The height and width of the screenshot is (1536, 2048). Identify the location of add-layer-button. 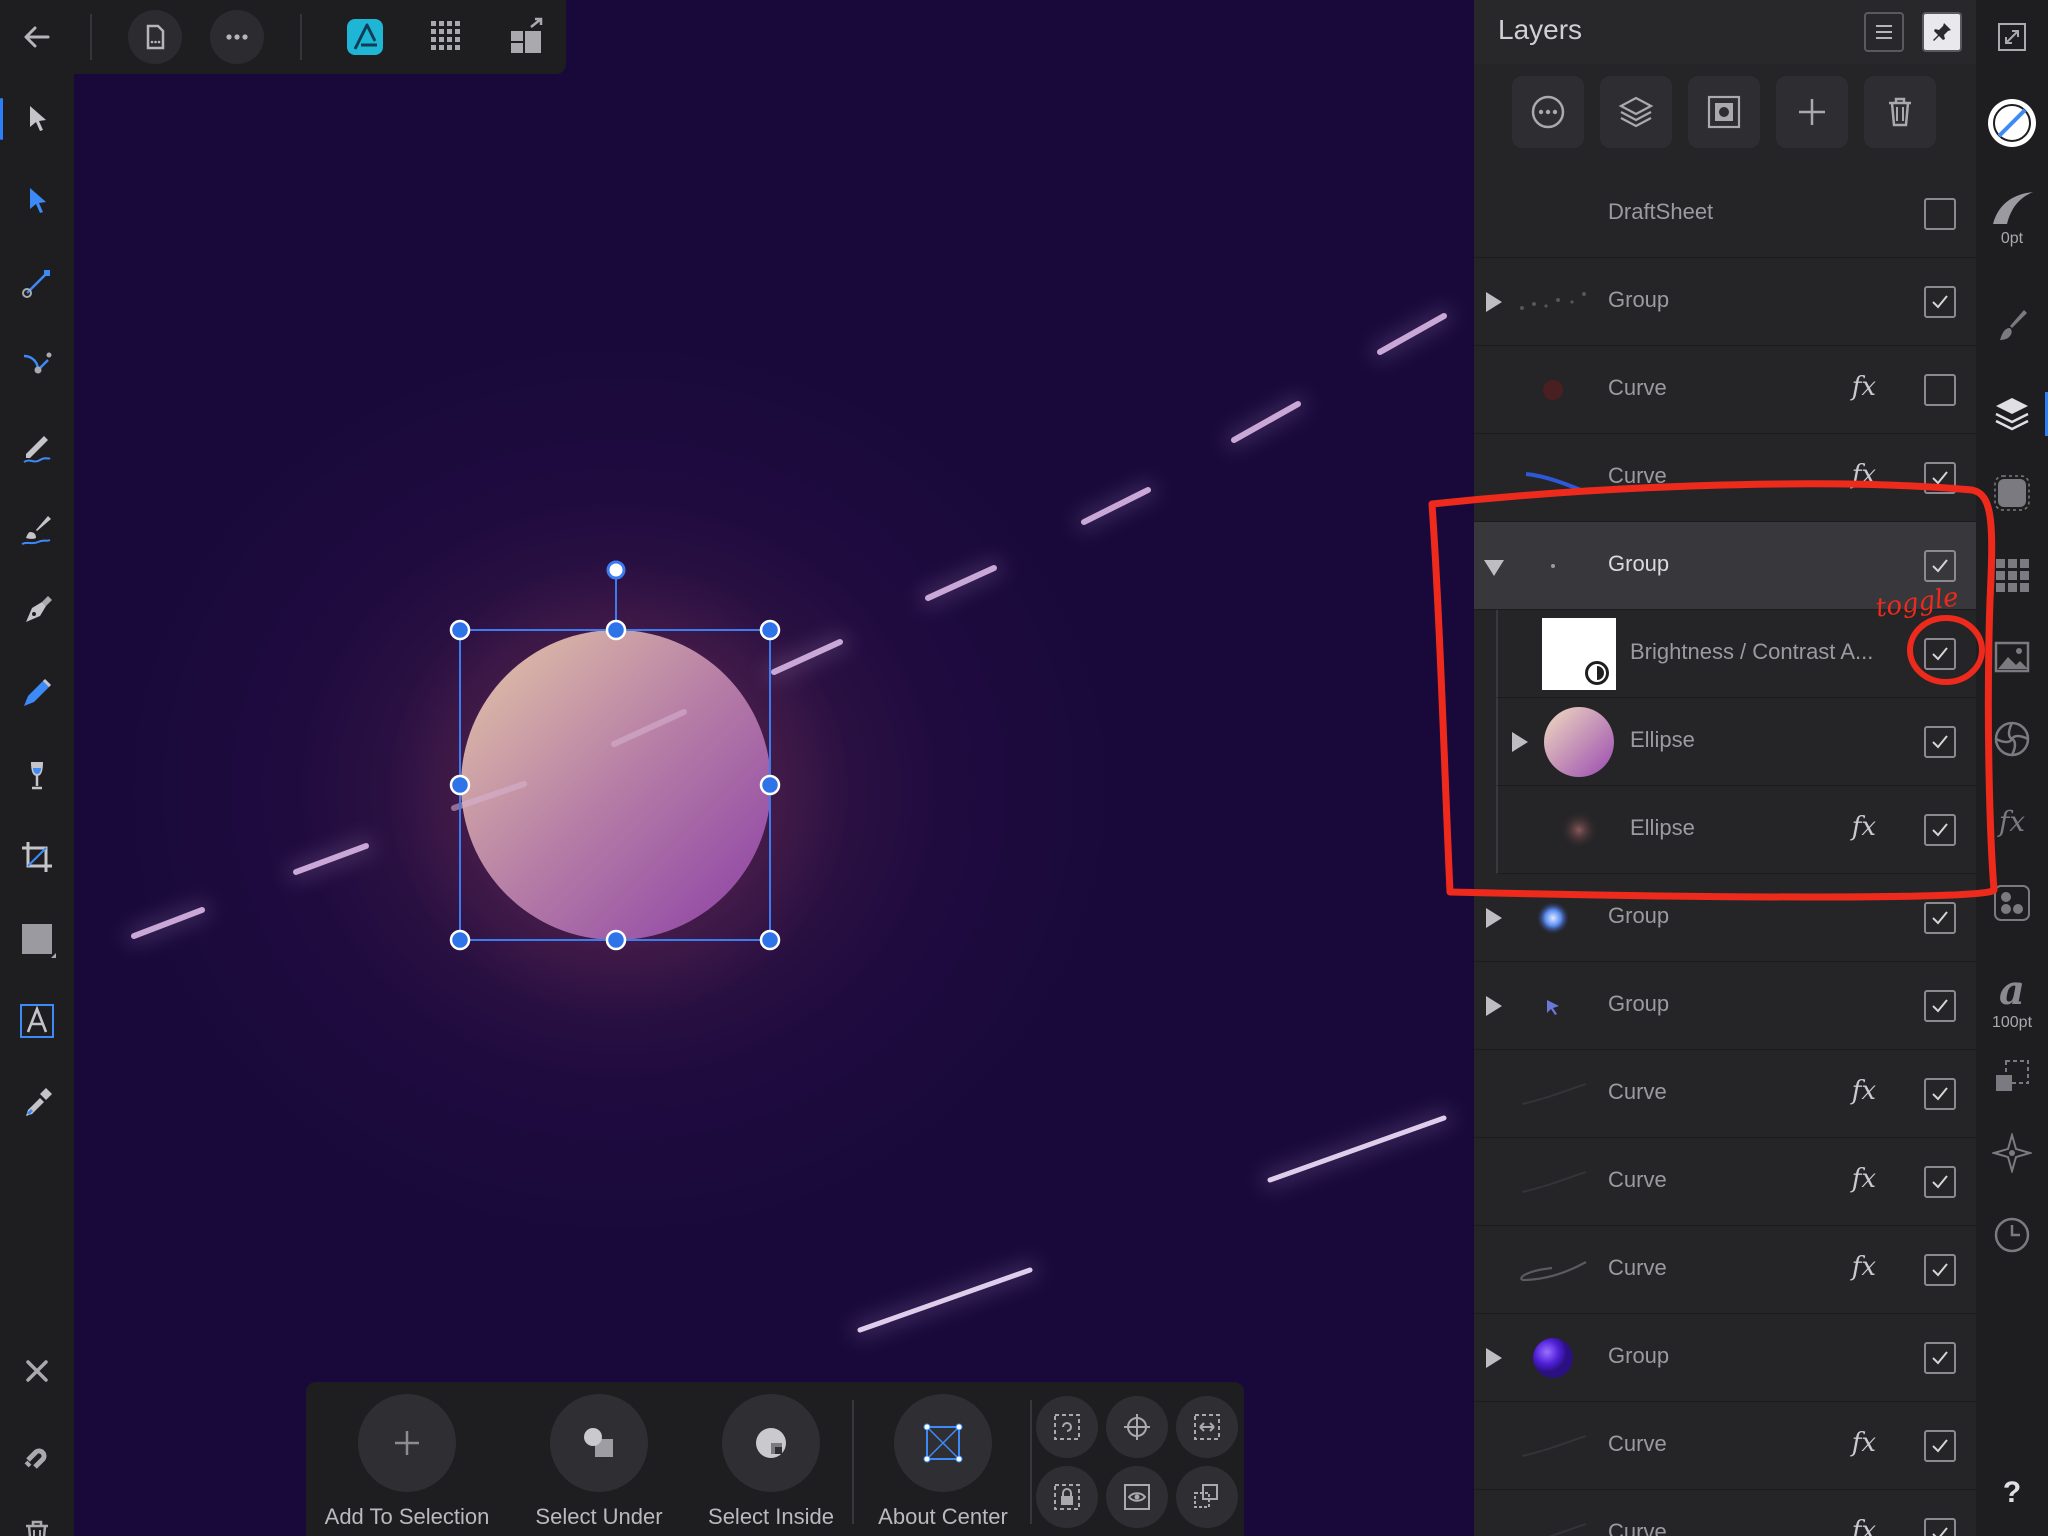
(1812, 112).